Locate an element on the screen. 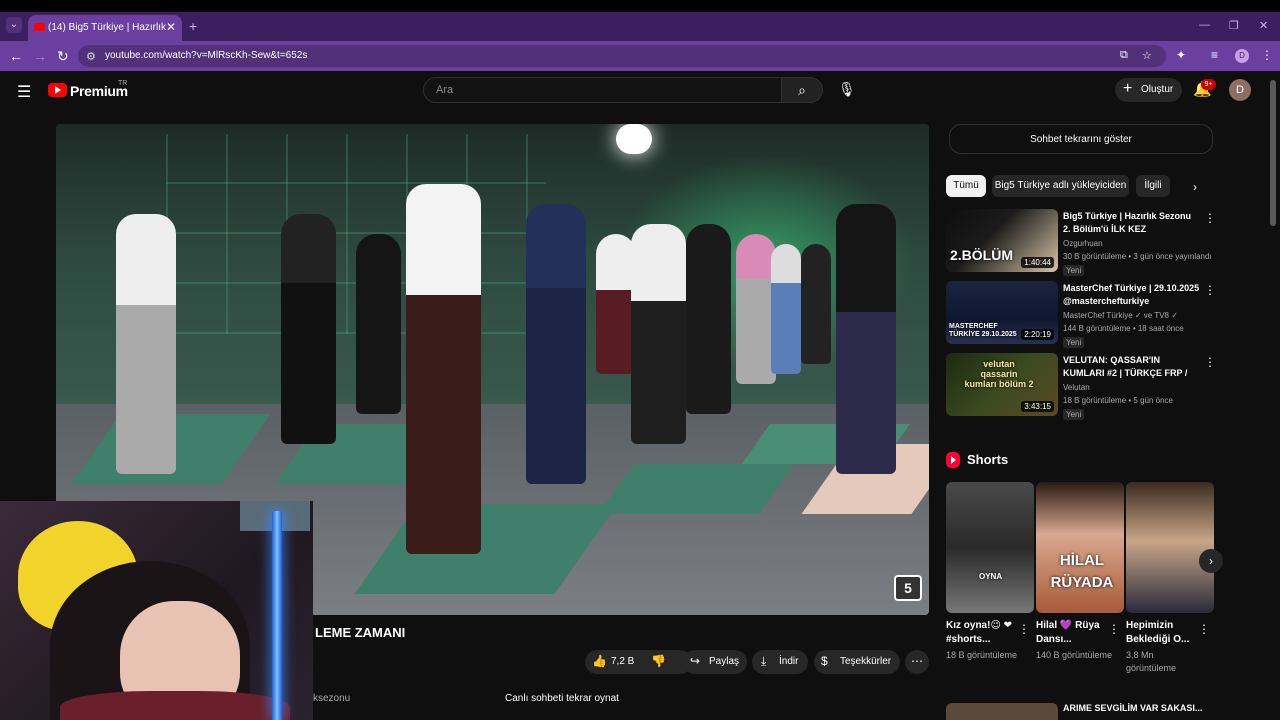  youtube-logo-icon is located at coordinates (57, 90).